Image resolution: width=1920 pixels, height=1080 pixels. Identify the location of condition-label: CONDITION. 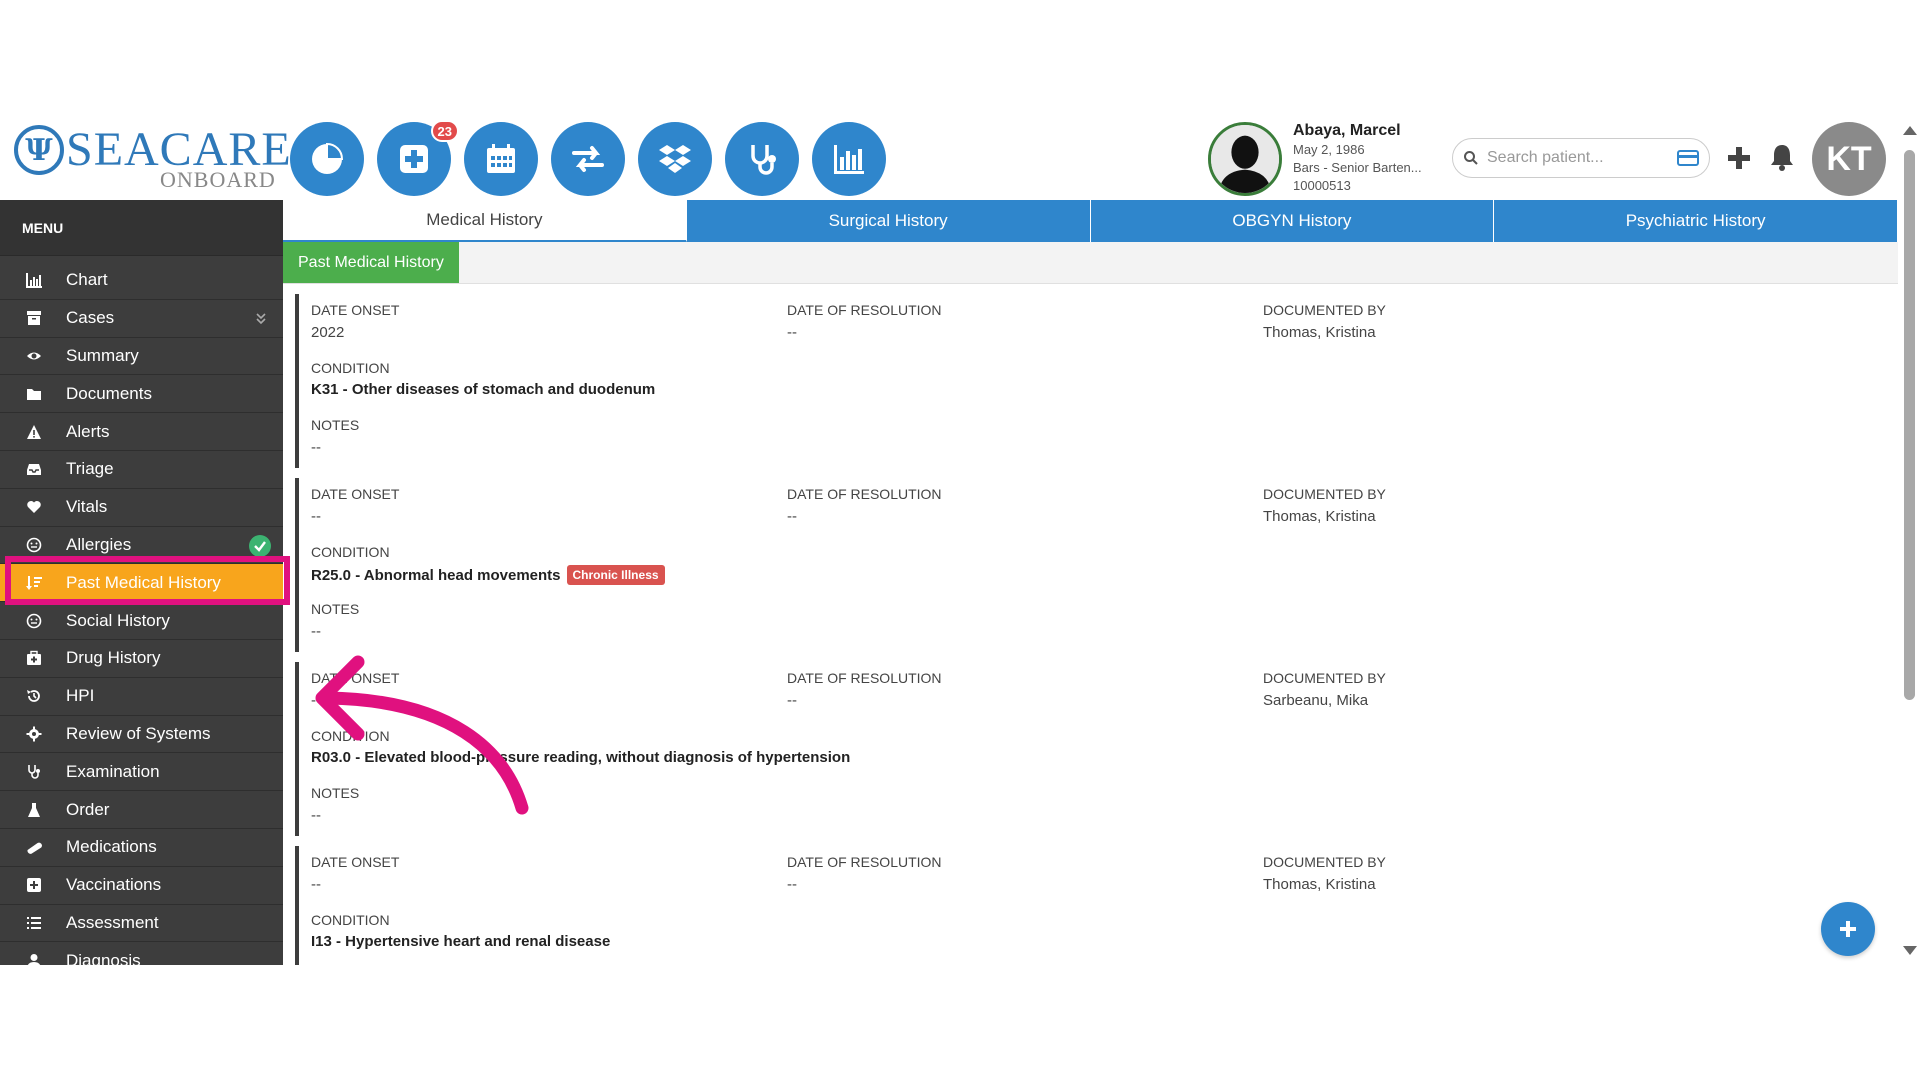
(350, 552).